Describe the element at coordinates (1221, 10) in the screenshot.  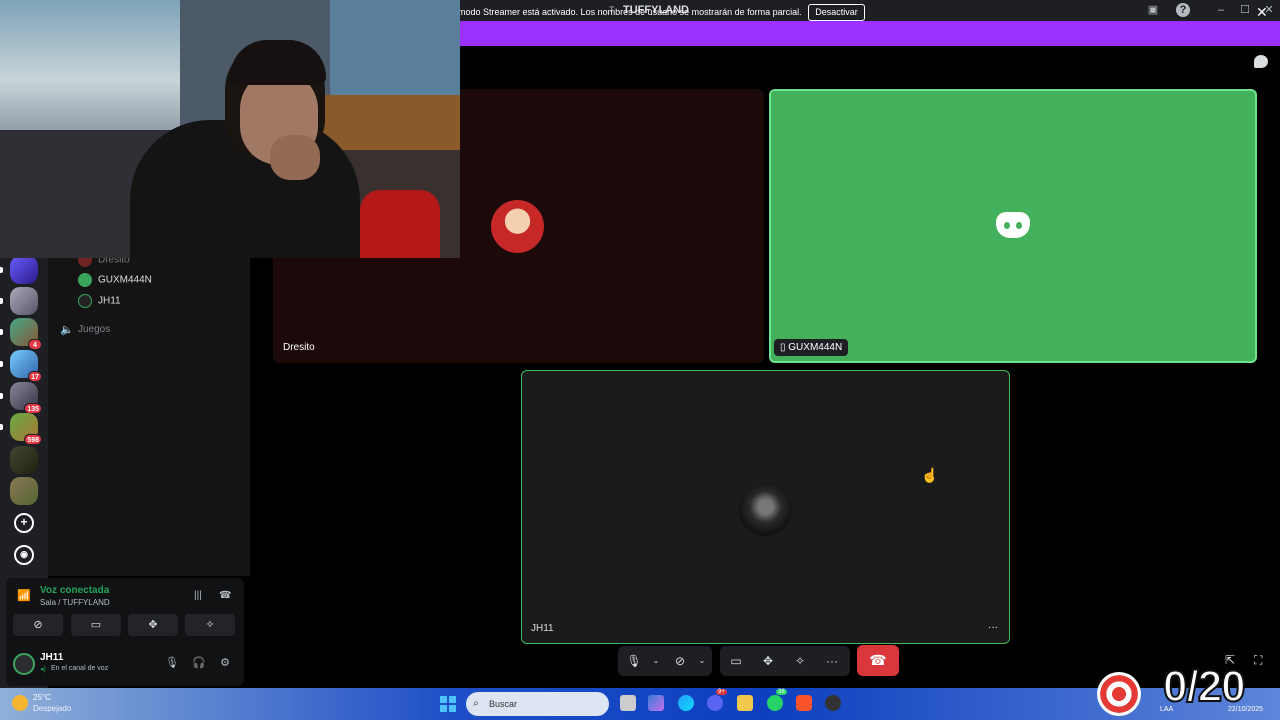
I see `minimize-button: –` at that location.